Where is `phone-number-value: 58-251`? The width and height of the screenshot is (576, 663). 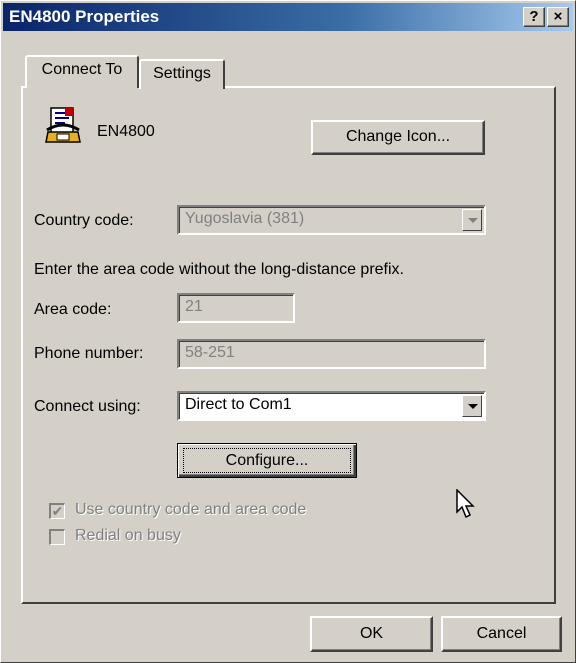
phone-number-value: 58-251 is located at coordinates (210, 352).